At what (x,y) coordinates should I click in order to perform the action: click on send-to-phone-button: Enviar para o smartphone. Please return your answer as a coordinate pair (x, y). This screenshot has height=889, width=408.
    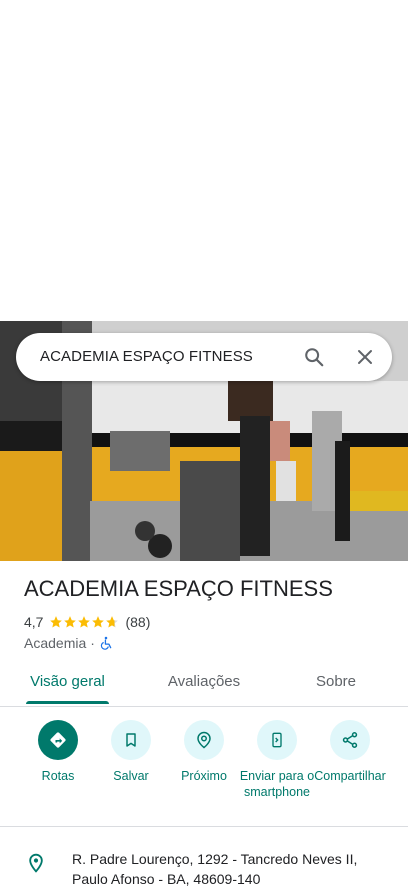
    Looking at the image, I should click on (277, 760).